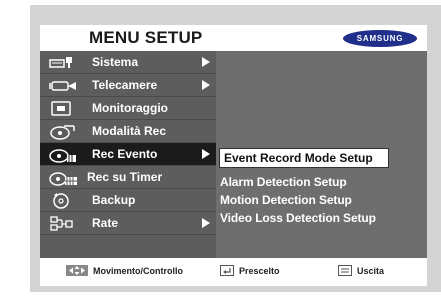 The image size is (441, 296). I want to click on footer-exit-hint: Uscita, so click(361, 270).